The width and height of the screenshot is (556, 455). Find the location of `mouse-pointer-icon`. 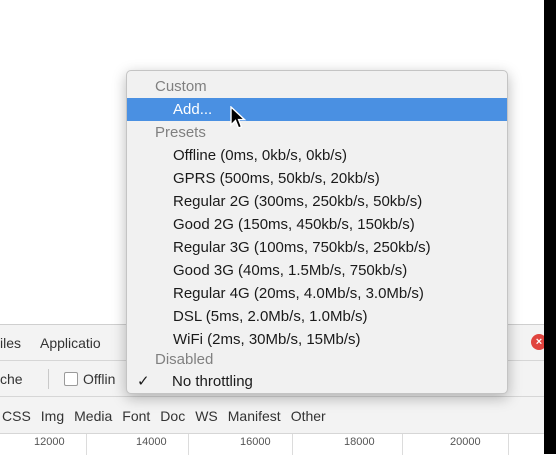

mouse-pointer-icon is located at coordinates (238, 117).